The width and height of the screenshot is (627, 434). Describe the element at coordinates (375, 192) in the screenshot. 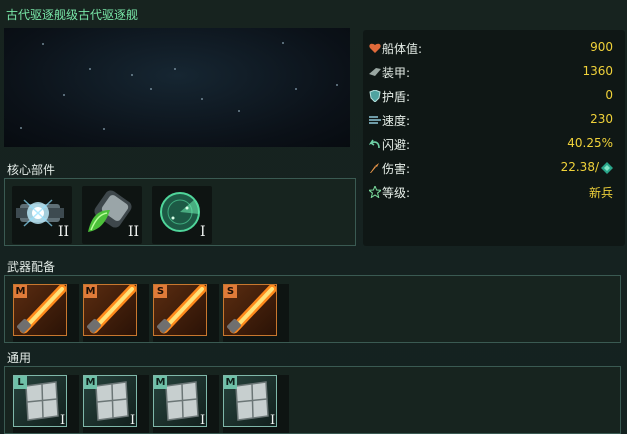

I see `star-icon` at that location.